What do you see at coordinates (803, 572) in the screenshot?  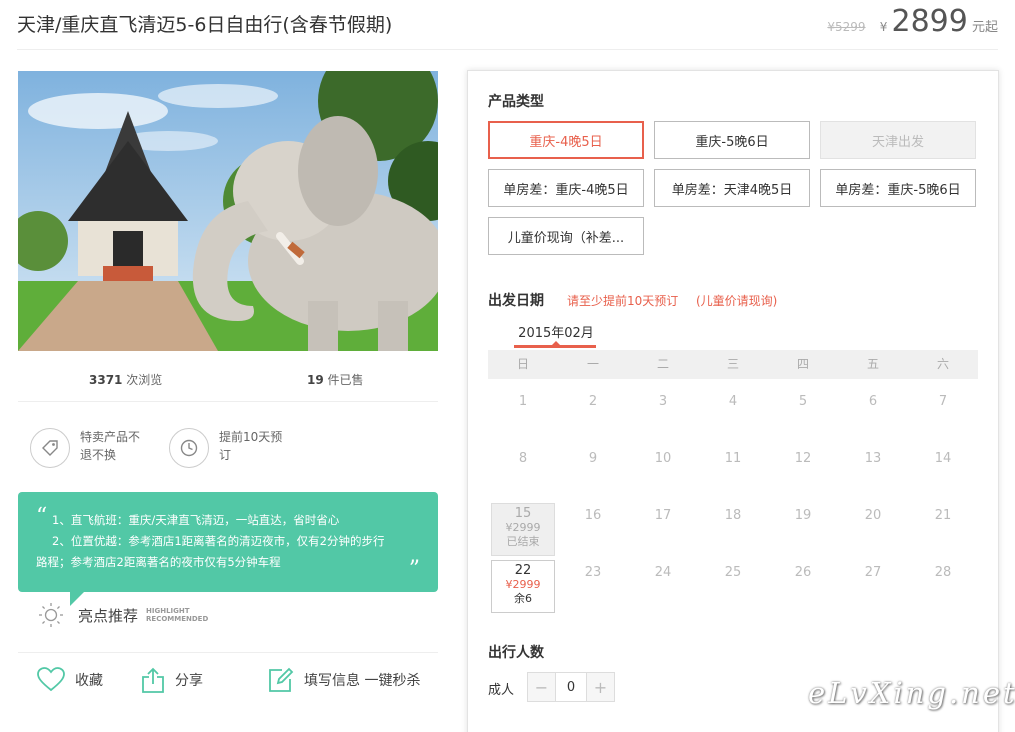 I see `day-number: 26` at bounding box center [803, 572].